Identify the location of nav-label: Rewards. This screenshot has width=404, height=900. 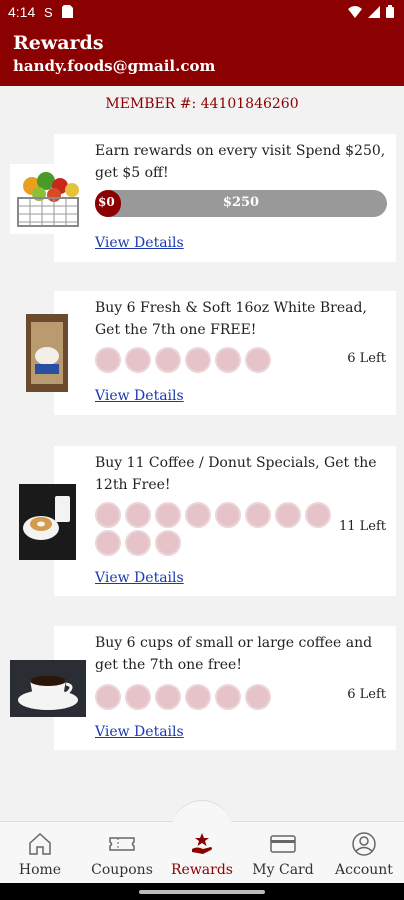
(202, 870).